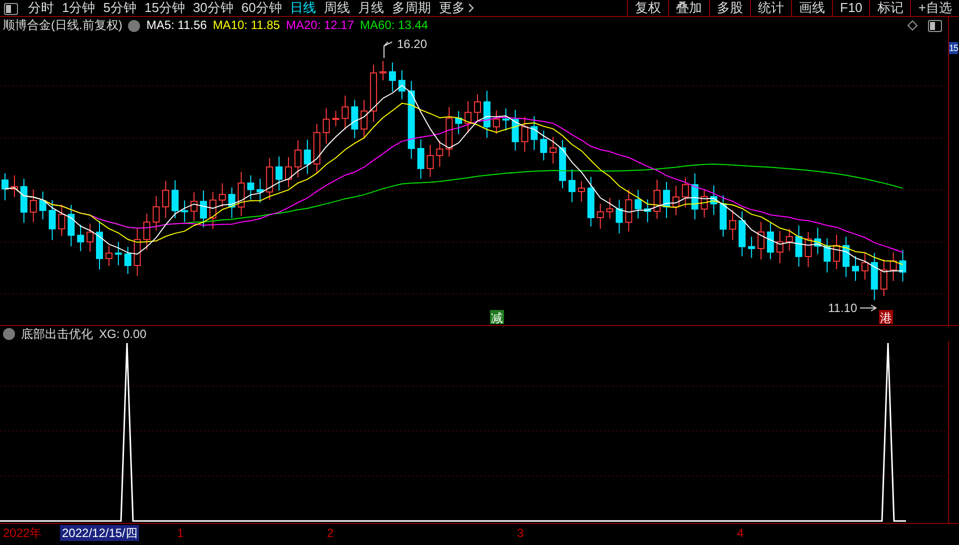 Image resolution: width=959 pixels, height=545 pixels. I want to click on toolbar-button: 复权, so click(647, 8).